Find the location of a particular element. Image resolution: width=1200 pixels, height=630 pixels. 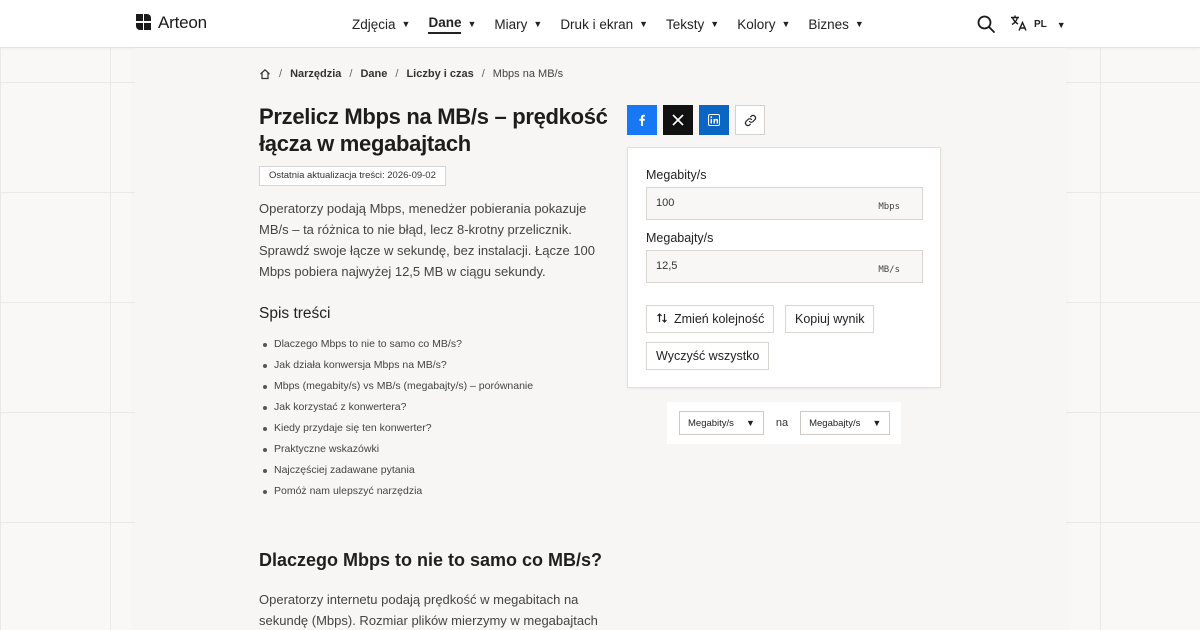

translate-icon is located at coordinates (1019, 24).